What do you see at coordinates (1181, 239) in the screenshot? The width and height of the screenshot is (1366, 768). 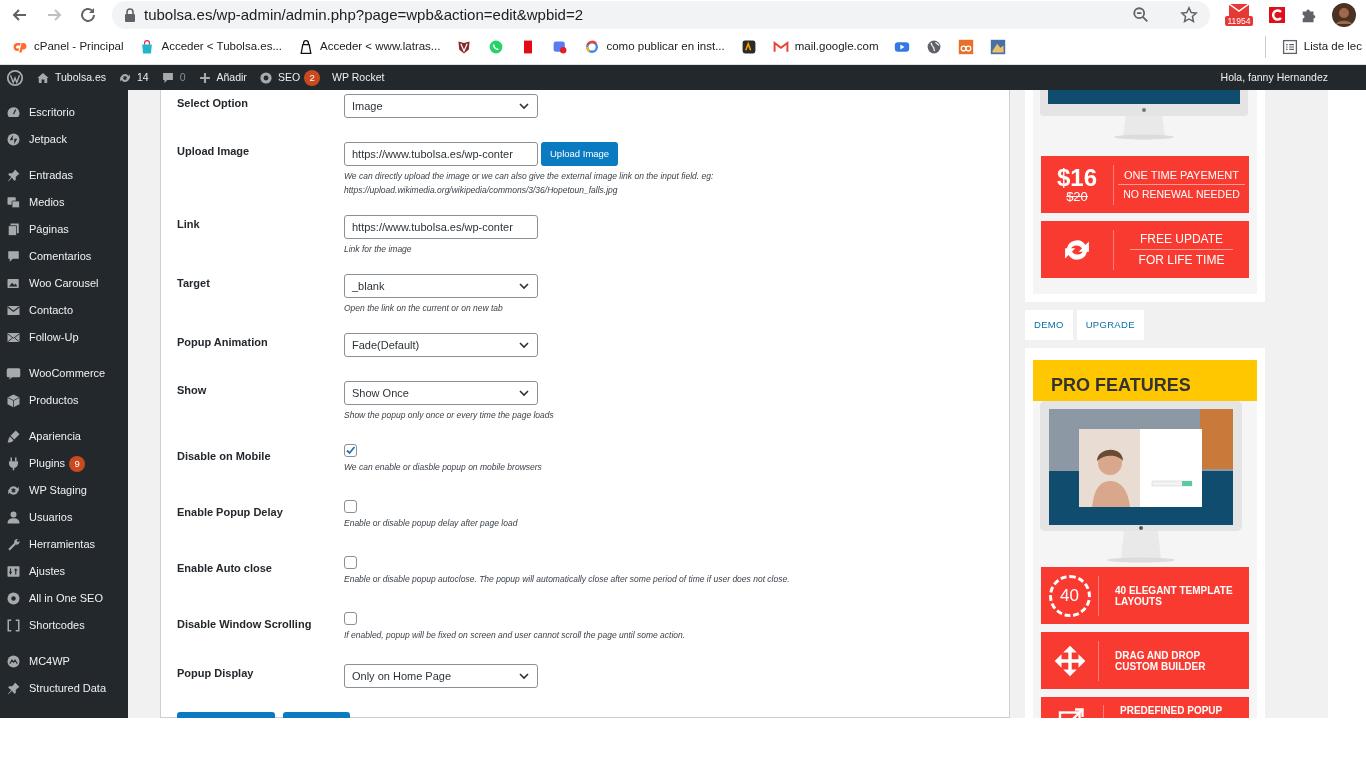 I see `promo-text: FREE UPDATE` at bounding box center [1181, 239].